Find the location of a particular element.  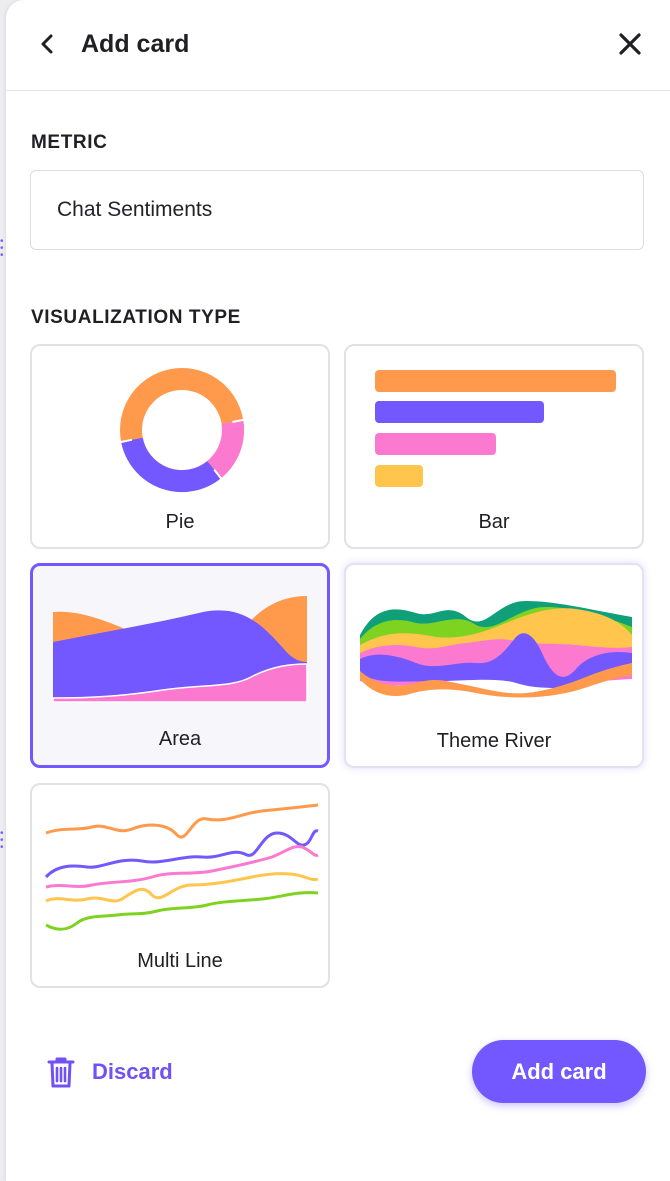

viz-option-pie: Pie is located at coordinates (180, 446).